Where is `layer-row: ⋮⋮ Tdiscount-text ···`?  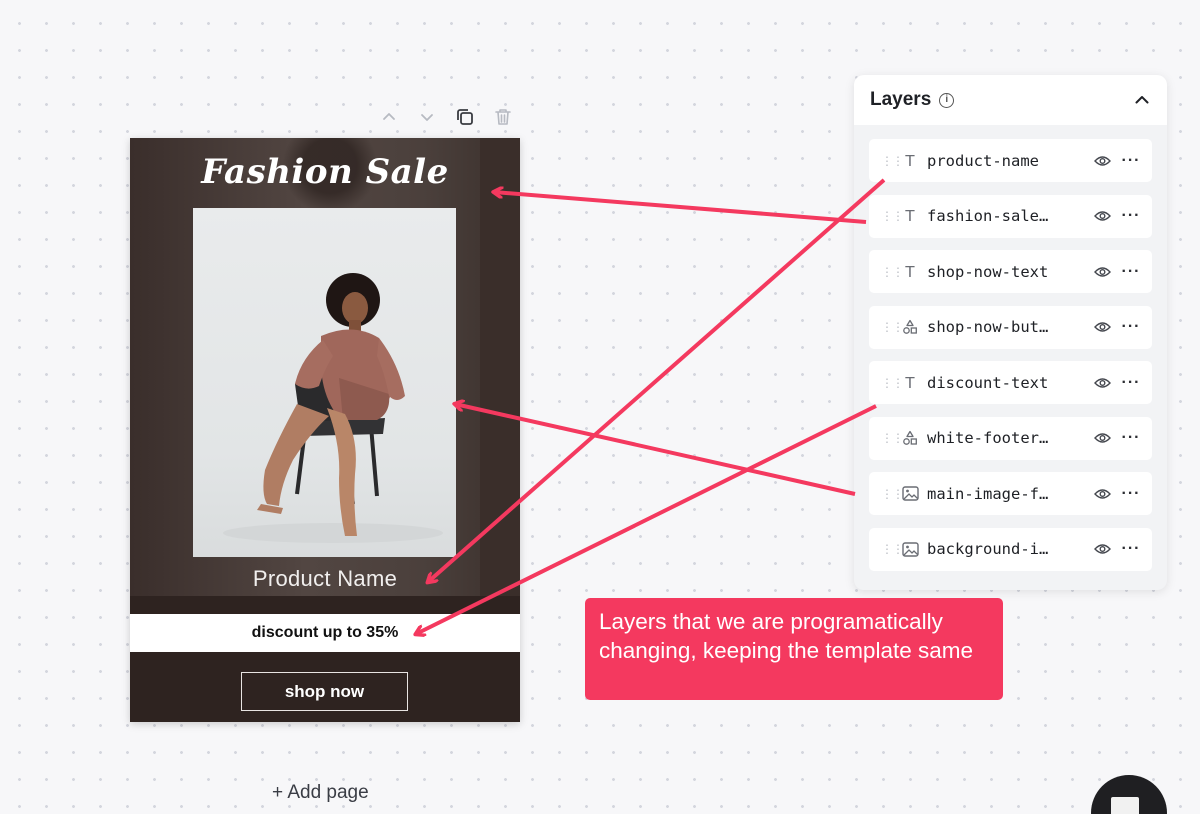 layer-row: ⋮⋮ Tdiscount-text ··· is located at coordinates (1010, 382).